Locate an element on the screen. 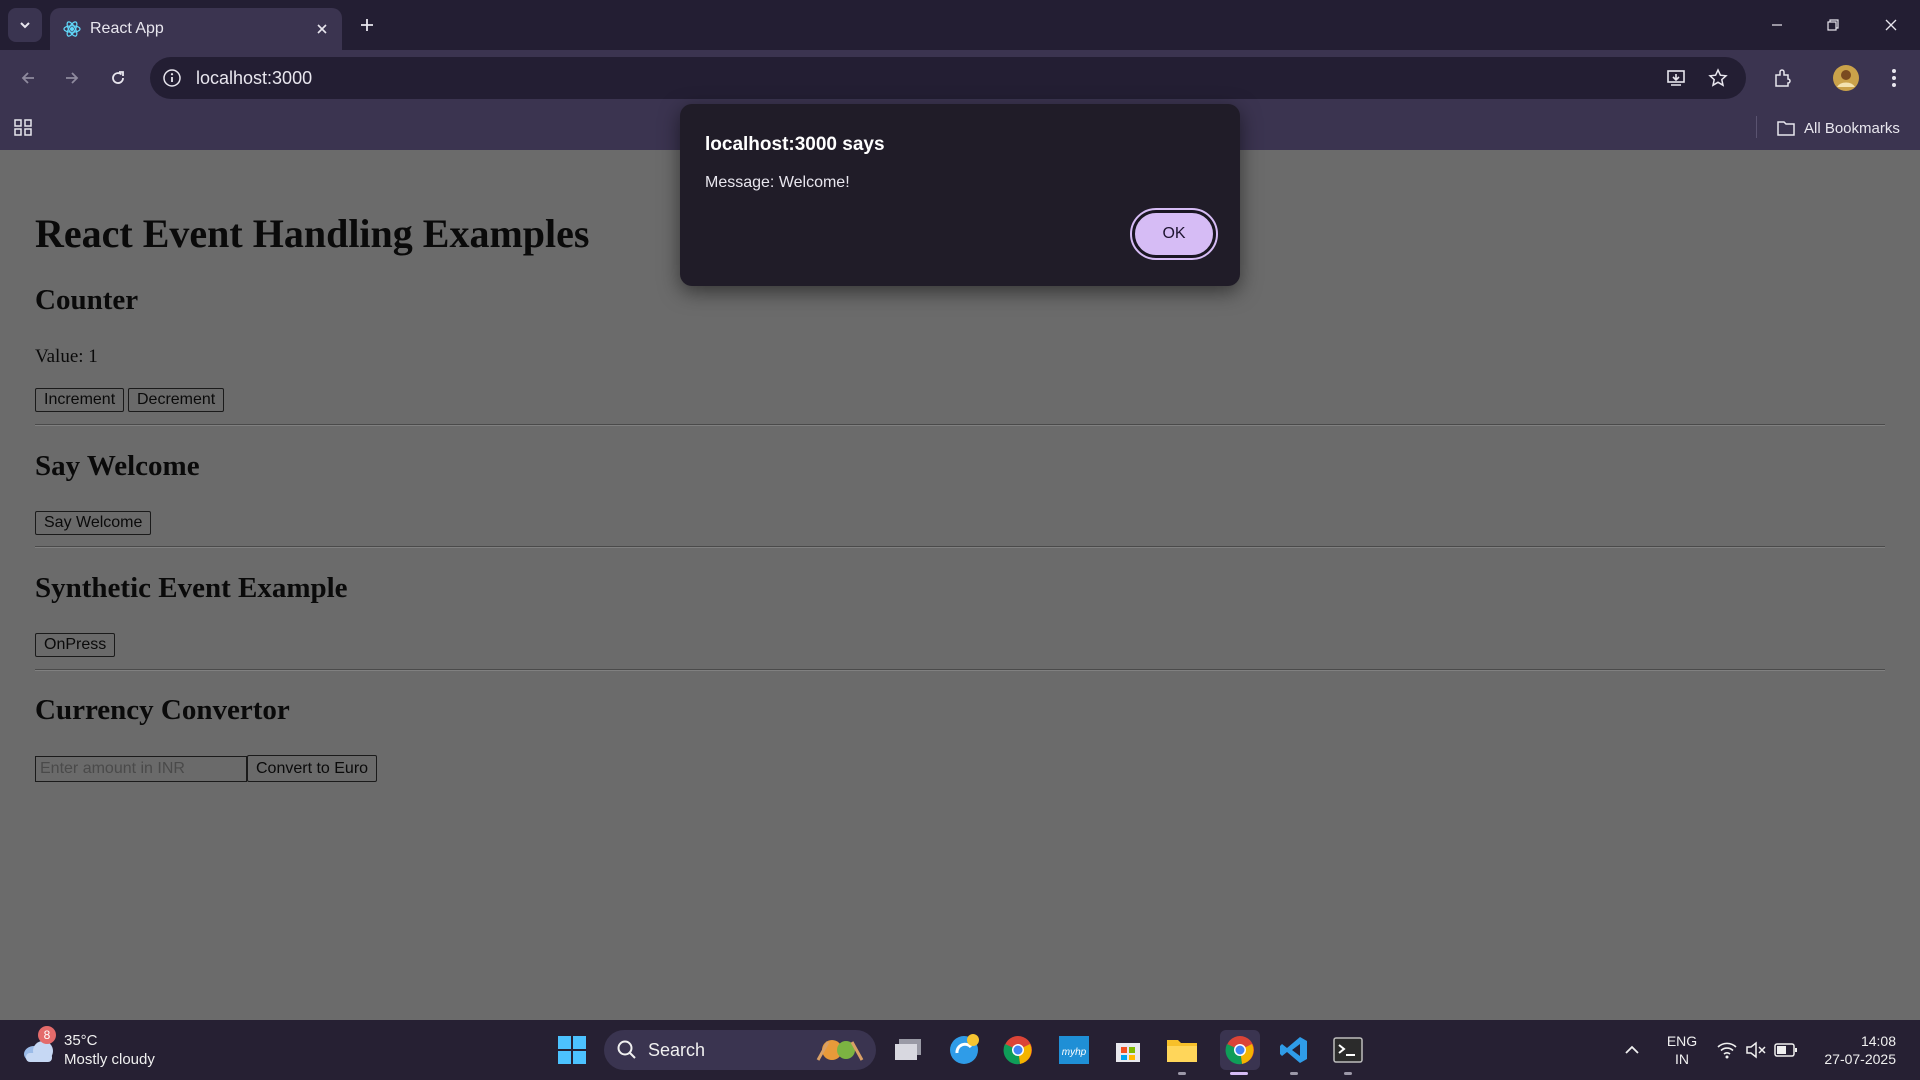 The height and width of the screenshot is (1080, 1920). close-window-button is located at coordinates (1891, 25).